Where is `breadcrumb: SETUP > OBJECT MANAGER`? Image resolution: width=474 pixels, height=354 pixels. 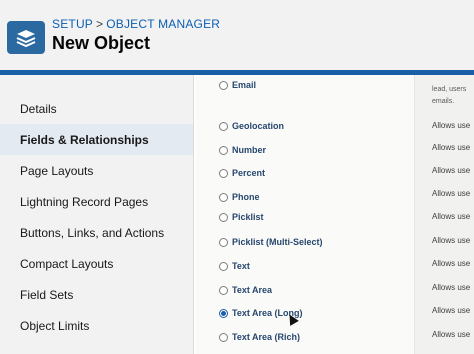
breadcrumb: SETUP > OBJECT MANAGER is located at coordinates (136, 24).